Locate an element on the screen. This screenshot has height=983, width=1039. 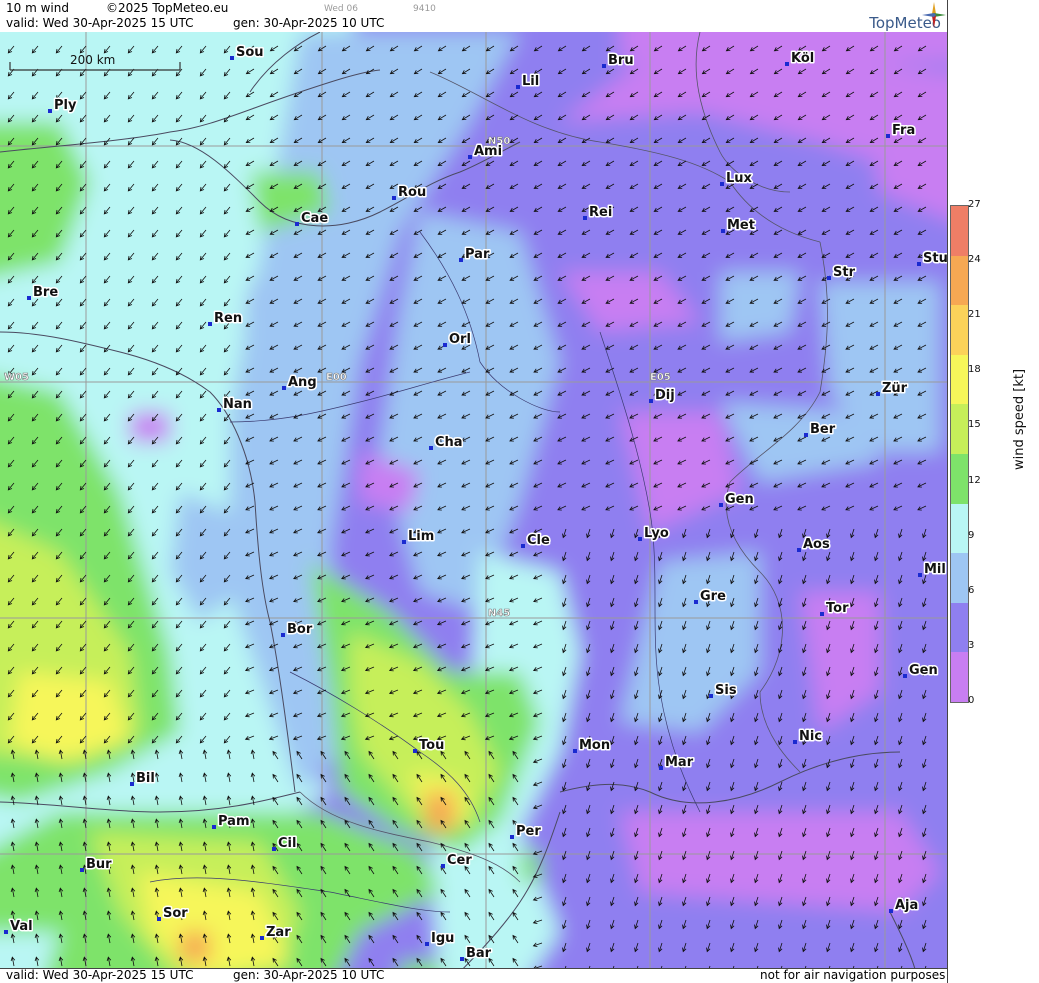
legend-tick: 12 is located at coordinates (974, 480).